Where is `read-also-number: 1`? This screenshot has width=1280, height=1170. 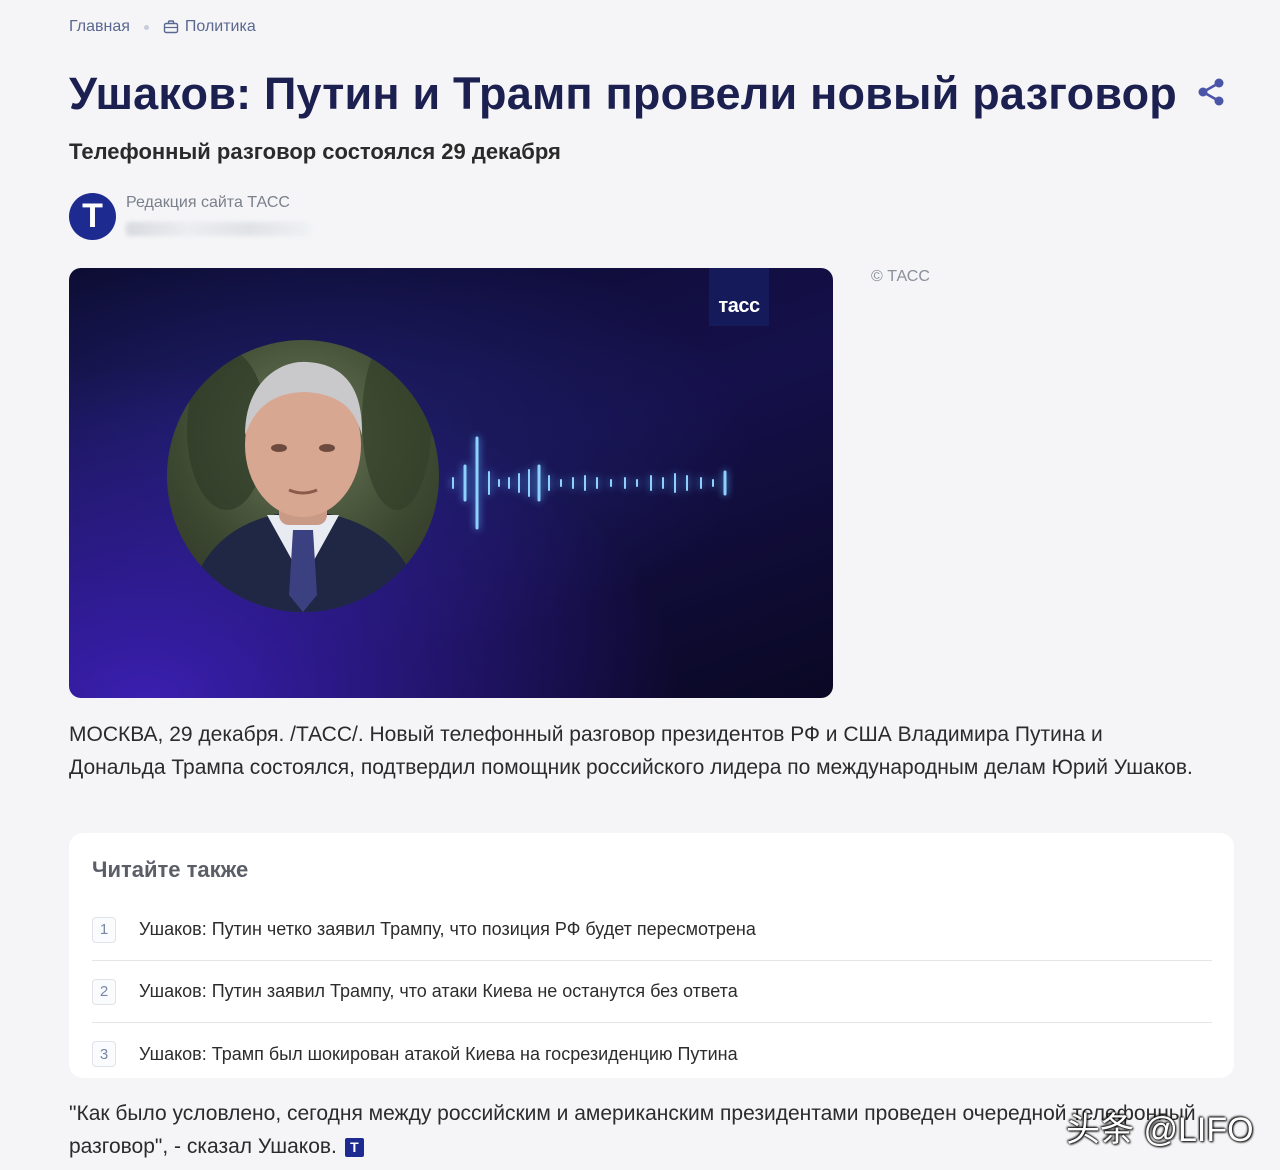 read-also-number: 1 is located at coordinates (104, 929).